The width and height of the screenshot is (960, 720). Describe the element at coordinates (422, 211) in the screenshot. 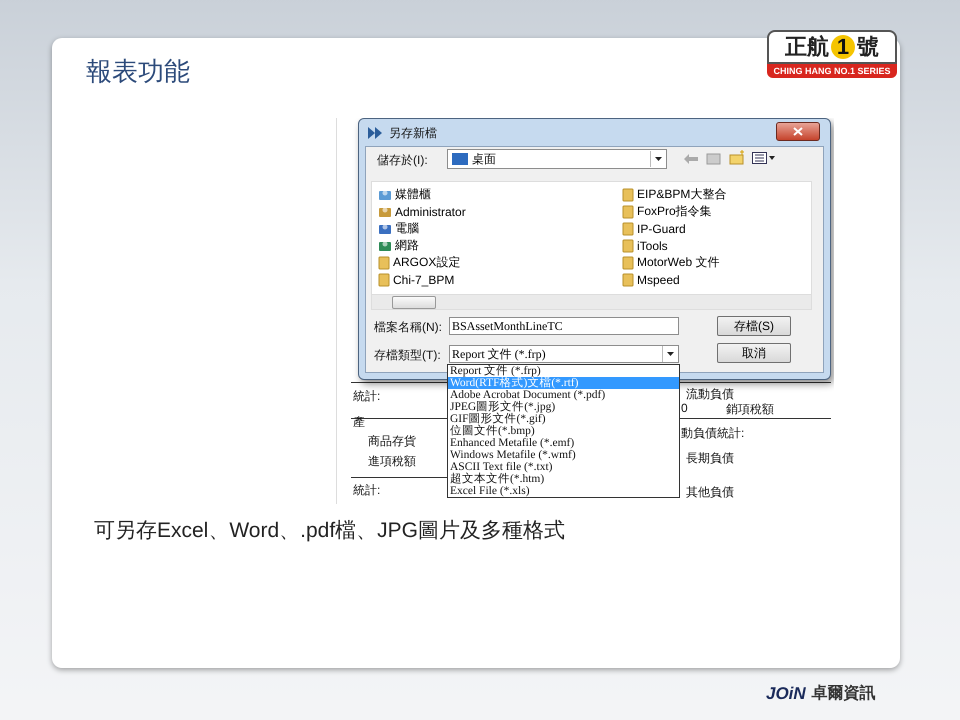

I see `file-item: Administrator` at that location.